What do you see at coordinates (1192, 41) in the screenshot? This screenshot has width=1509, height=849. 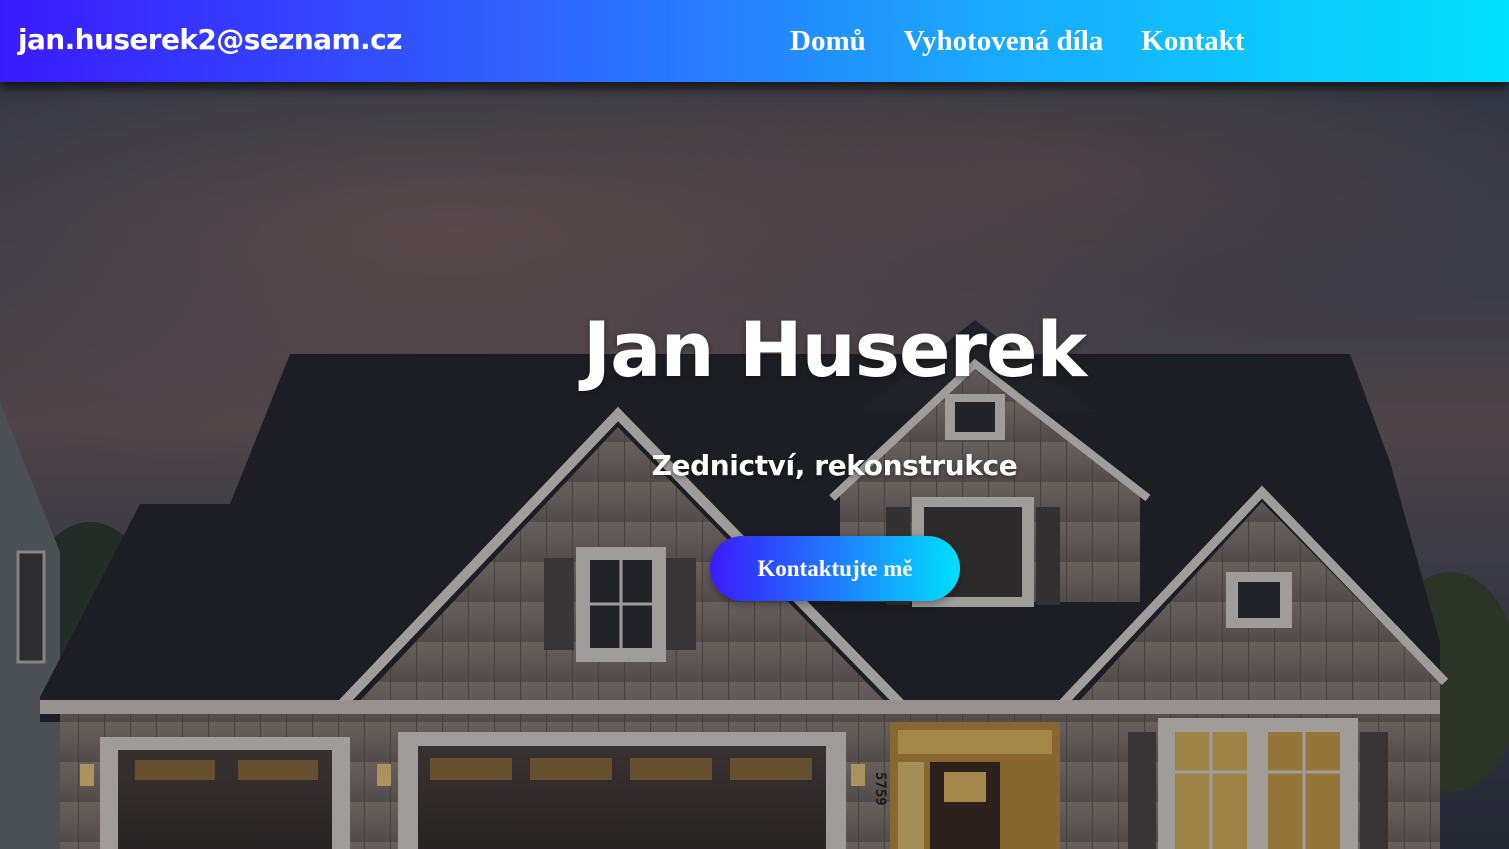 I see `nav-item-contact: Kontakt` at bounding box center [1192, 41].